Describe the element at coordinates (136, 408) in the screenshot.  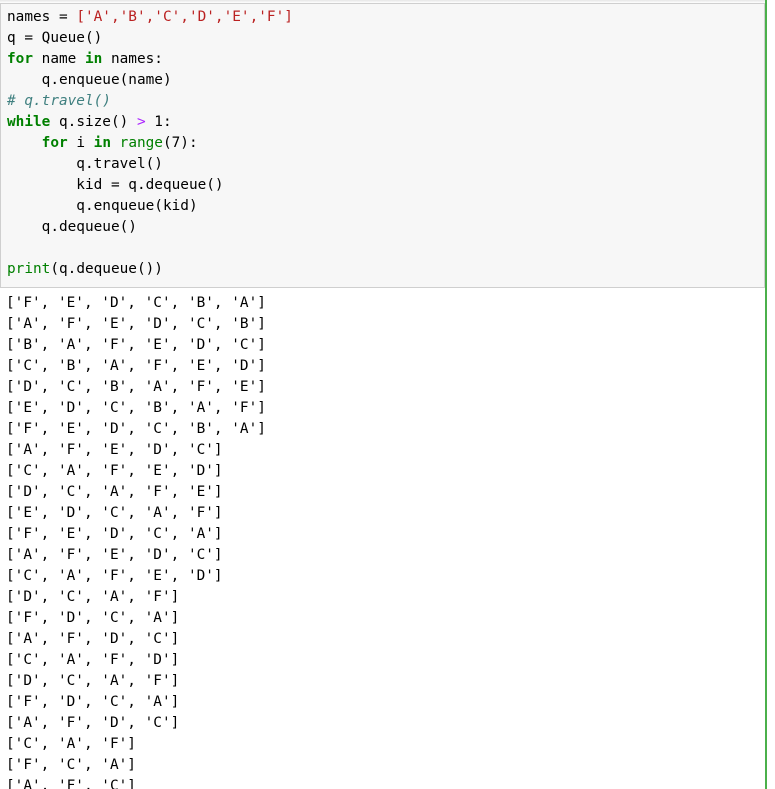
I see `output-line: ['E', 'D', 'C', 'B', 'A', 'F']` at that location.